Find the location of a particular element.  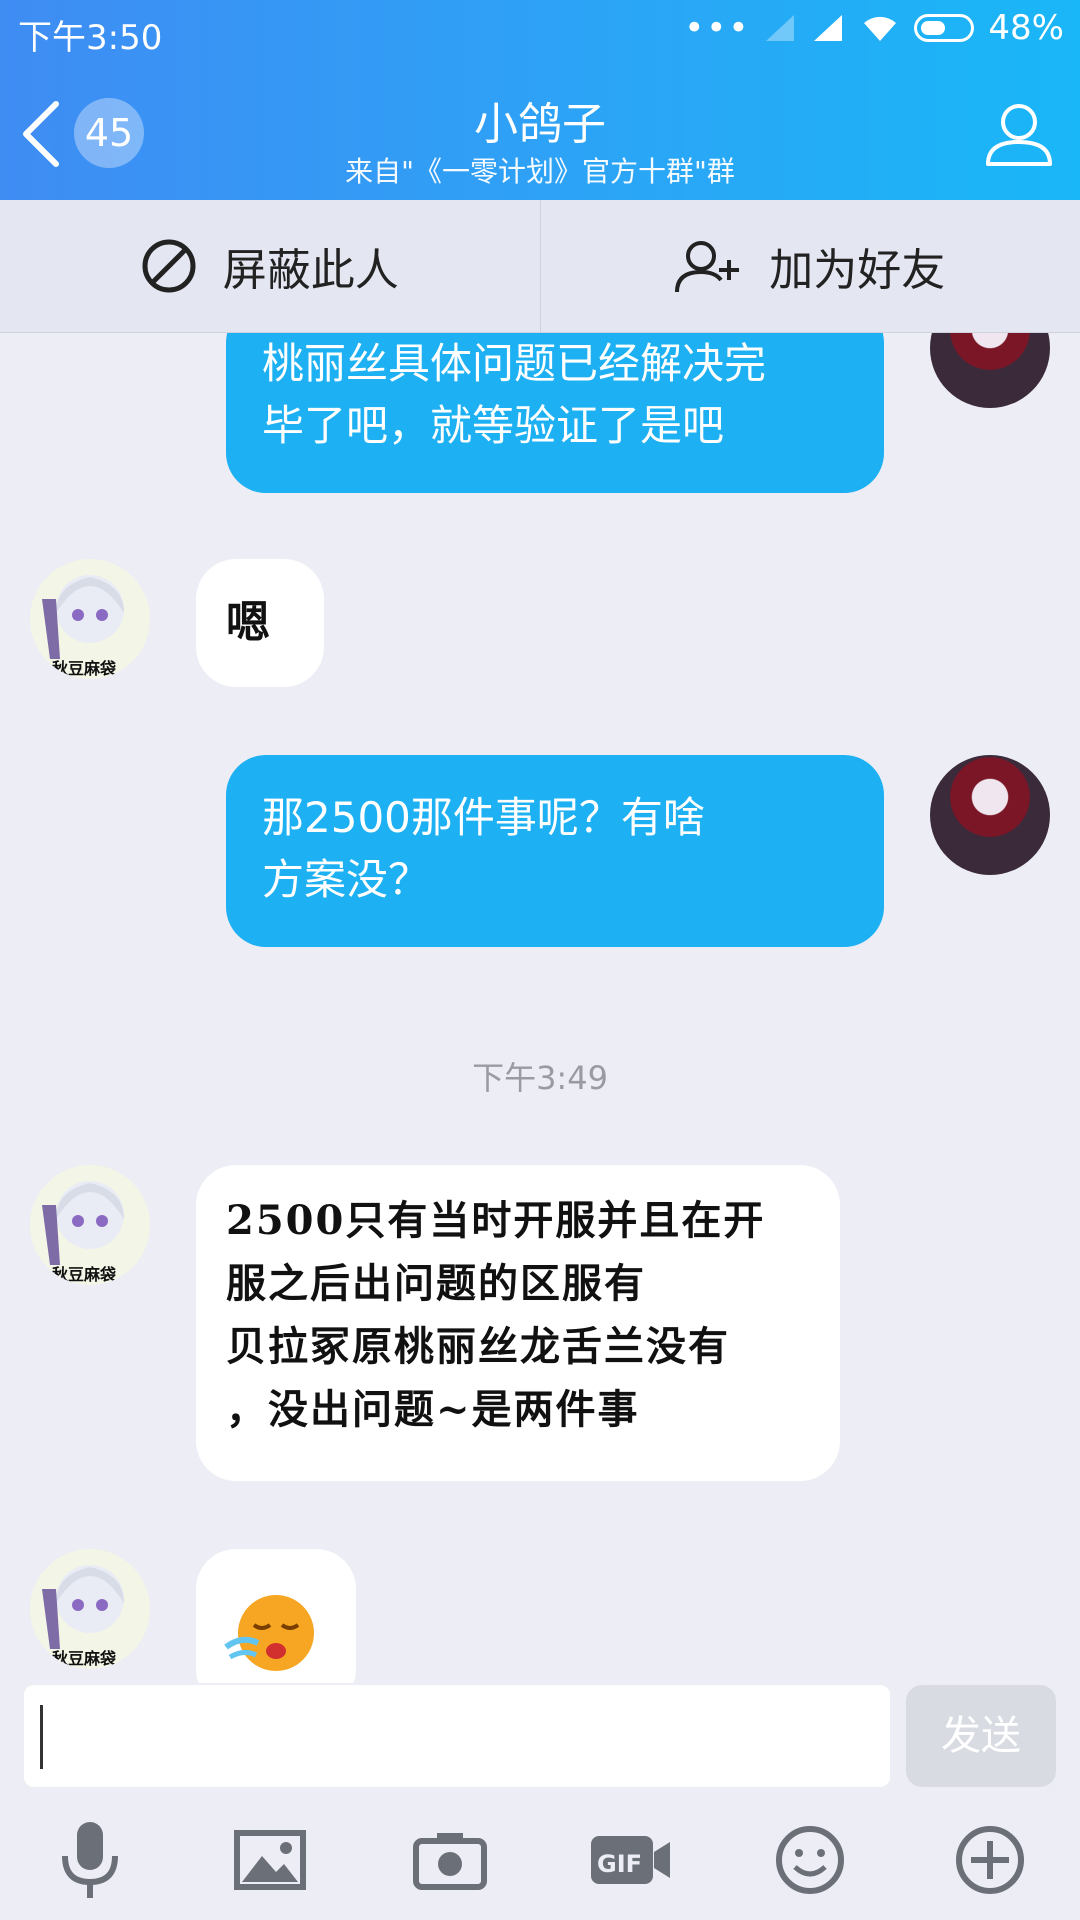

gif-button: GIF is located at coordinates (630, 1860).